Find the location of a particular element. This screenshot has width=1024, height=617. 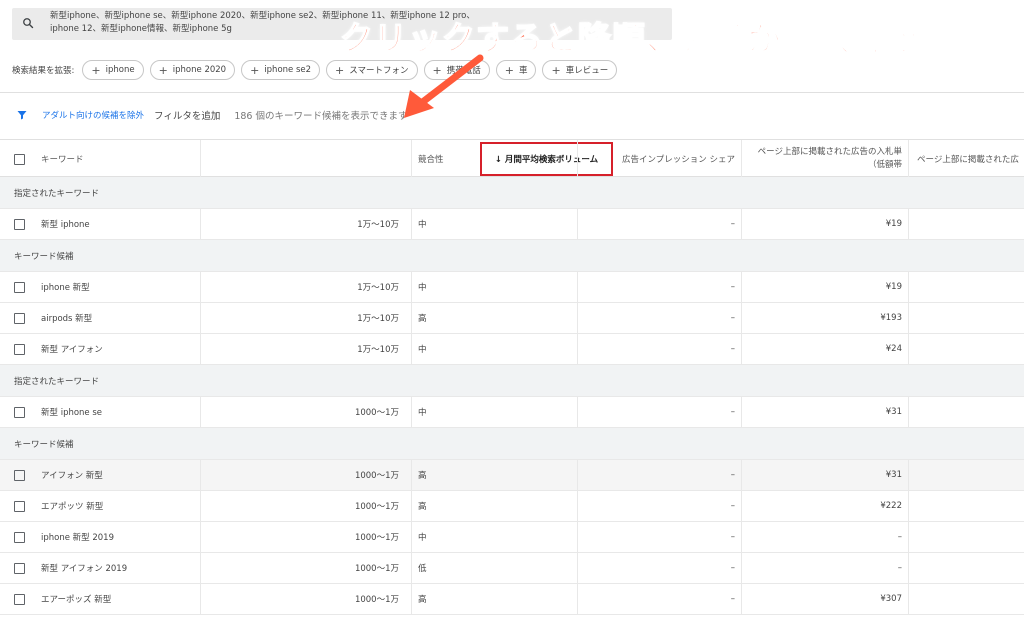

header-bid-low-sub: （低額帯 is located at coordinates (884, 165).